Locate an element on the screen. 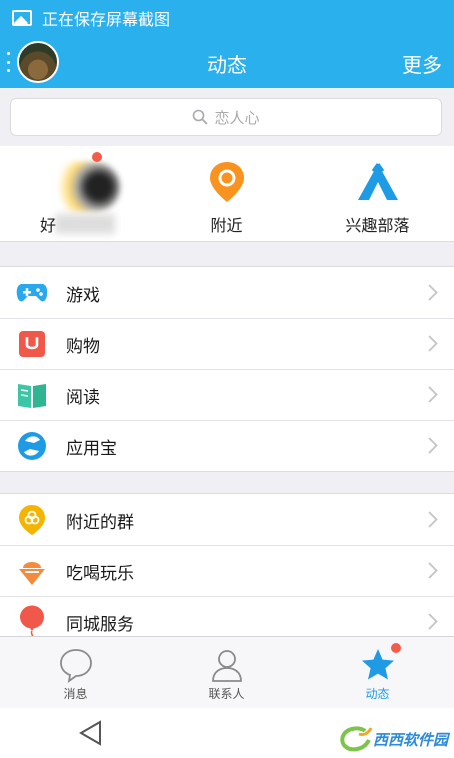  star-icon is located at coordinates (377, 664).